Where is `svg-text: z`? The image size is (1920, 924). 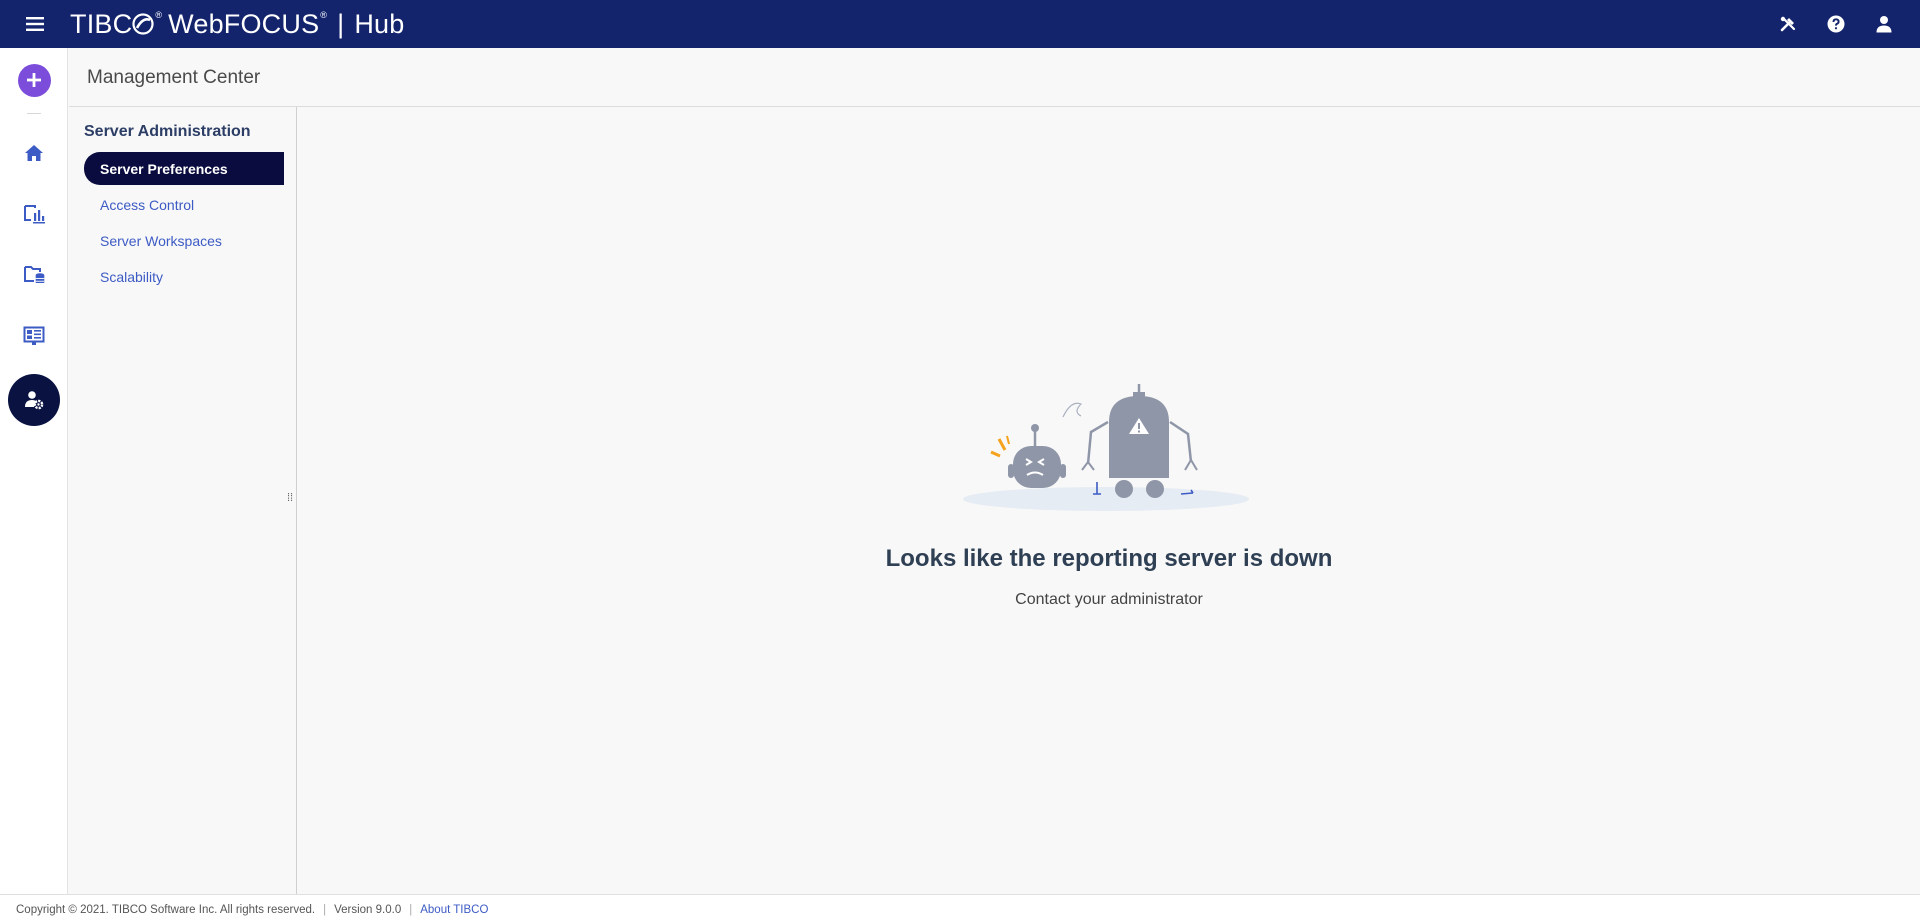 svg-text: z is located at coordinates (1046, 449).